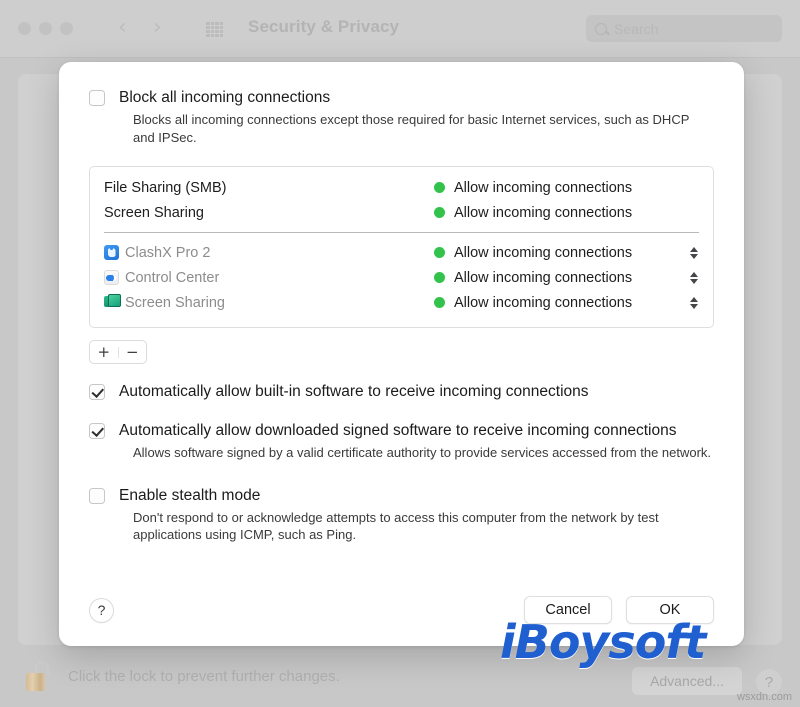 The width and height of the screenshot is (800, 707). I want to click on traffic-lights, so click(45, 28).